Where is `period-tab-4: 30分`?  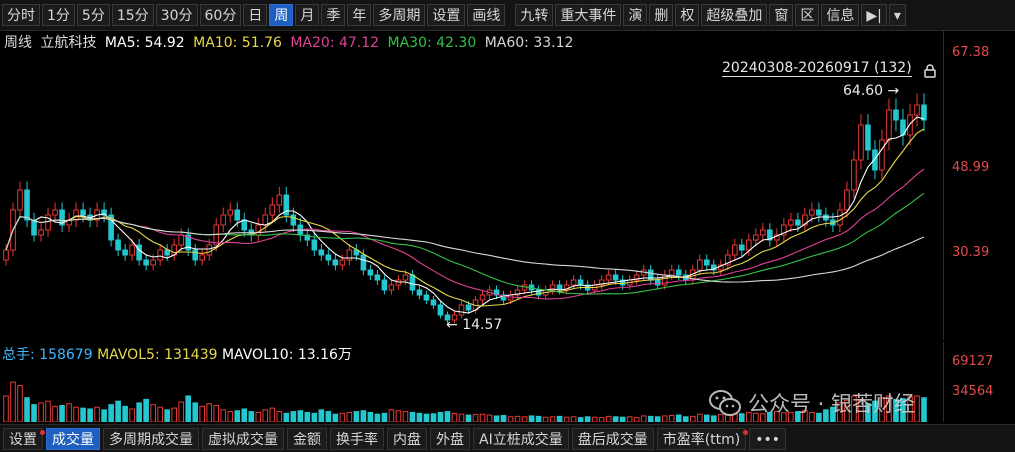
period-tab-4: 30分 is located at coordinates (176, 15).